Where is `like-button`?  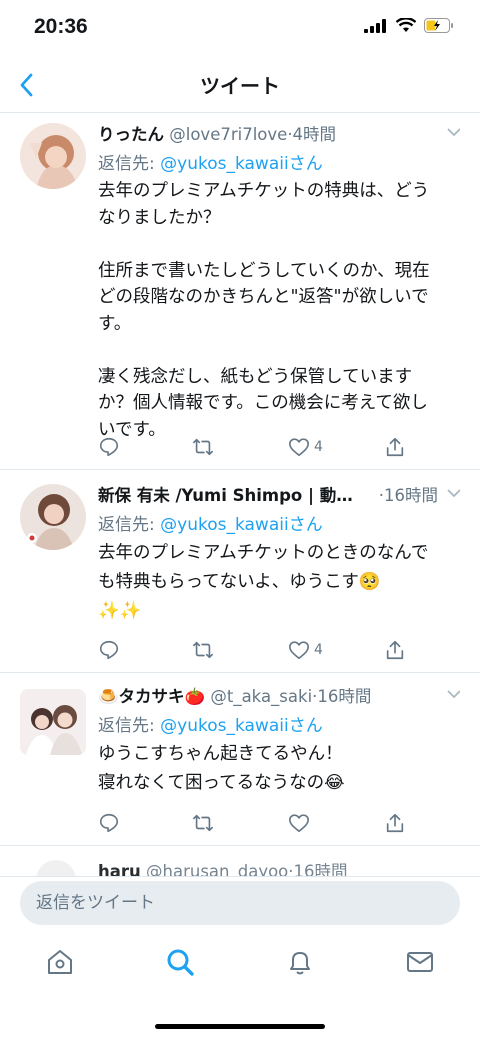 like-button is located at coordinates (299, 823).